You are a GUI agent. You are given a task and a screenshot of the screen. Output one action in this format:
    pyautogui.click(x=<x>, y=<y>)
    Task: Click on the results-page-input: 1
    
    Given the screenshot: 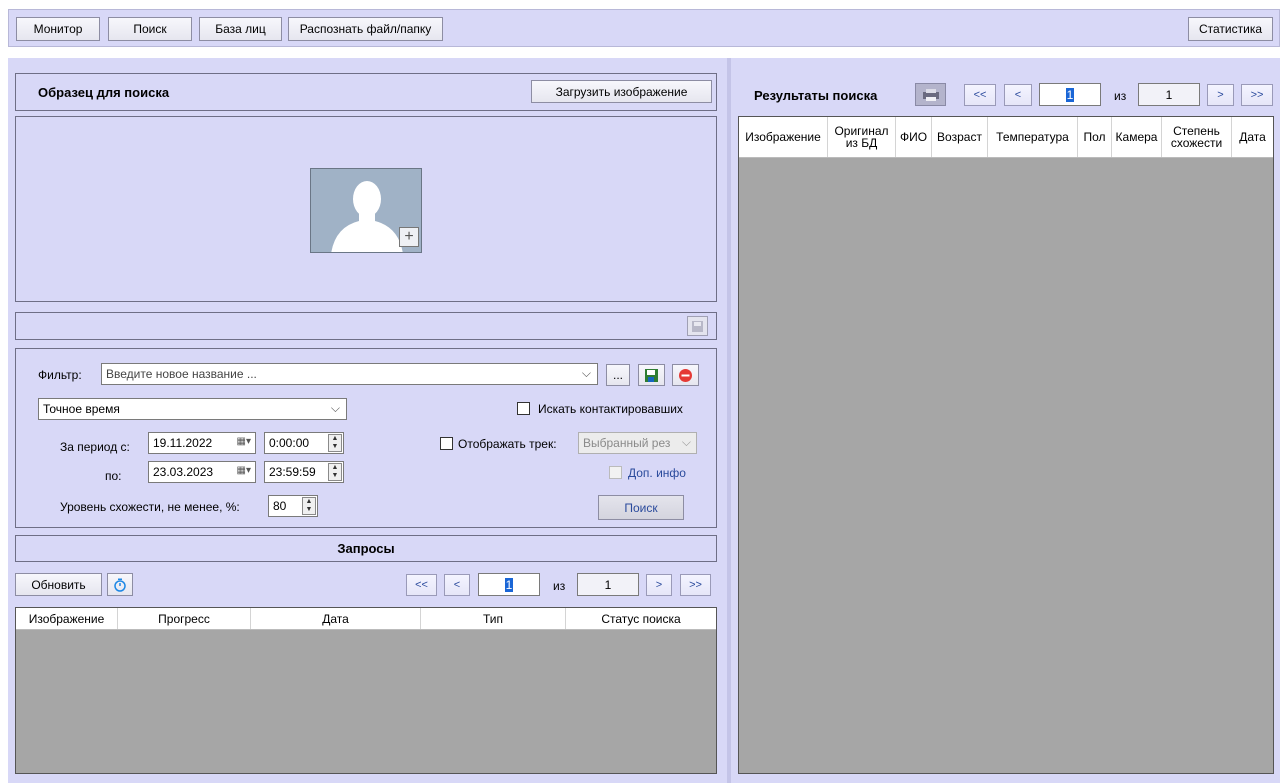 What is the action you would take?
    pyautogui.click(x=1070, y=94)
    